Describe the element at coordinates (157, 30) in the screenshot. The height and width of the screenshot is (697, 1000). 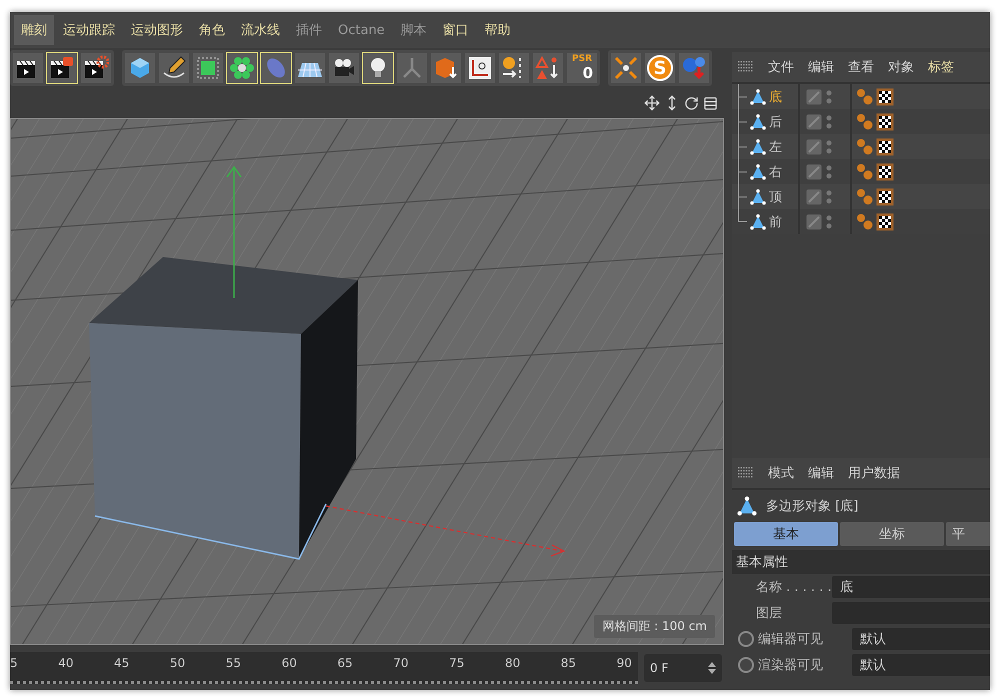
I see `menu-item: 运动图形` at that location.